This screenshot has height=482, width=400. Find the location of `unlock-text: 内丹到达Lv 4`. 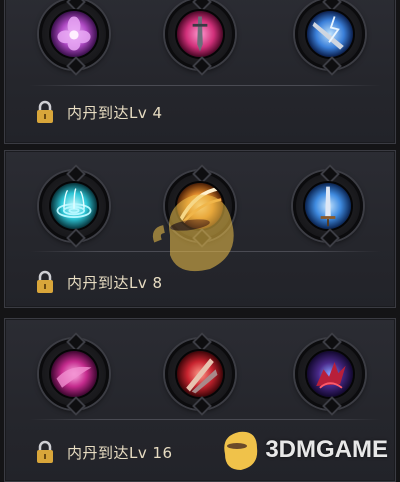

unlock-text: 内丹到达Lv 4 is located at coordinates (115, 112).